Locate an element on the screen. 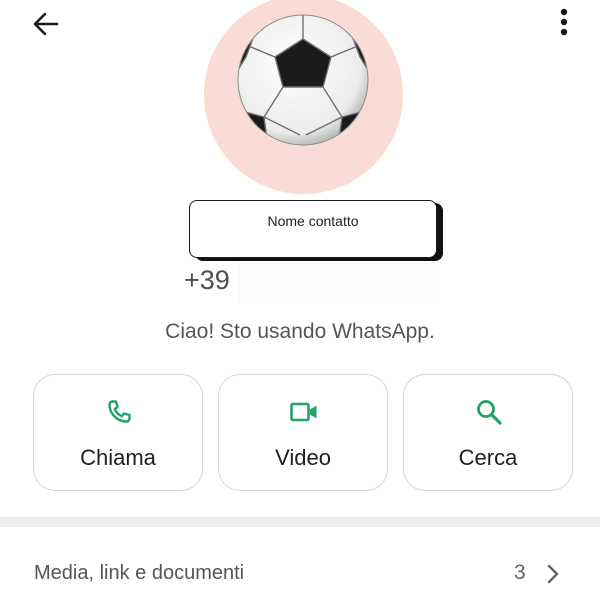 This screenshot has height=600, width=600. back-button is located at coordinates (46, 24).